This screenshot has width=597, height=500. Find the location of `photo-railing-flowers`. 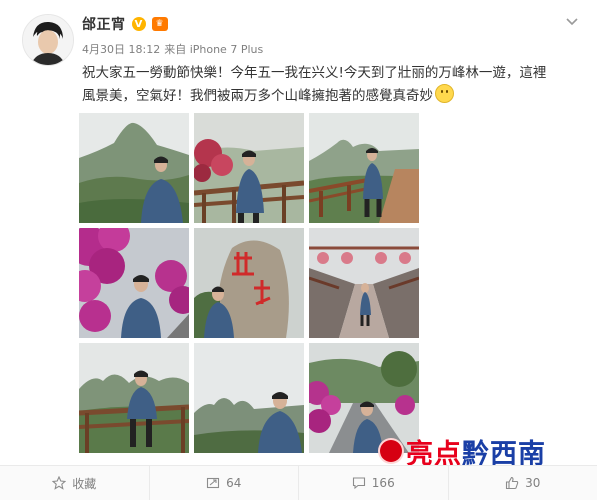

photo-railing-flowers is located at coordinates (249, 168).